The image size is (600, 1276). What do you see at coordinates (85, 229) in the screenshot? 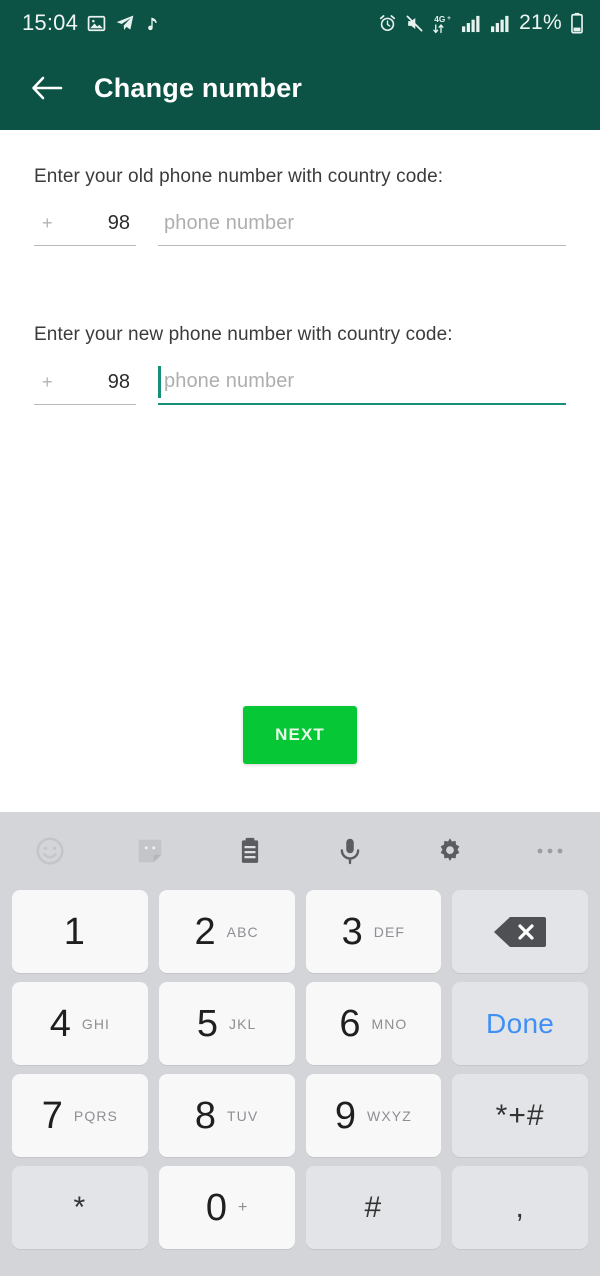
I see `old-country-code-field: + 98` at bounding box center [85, 229].